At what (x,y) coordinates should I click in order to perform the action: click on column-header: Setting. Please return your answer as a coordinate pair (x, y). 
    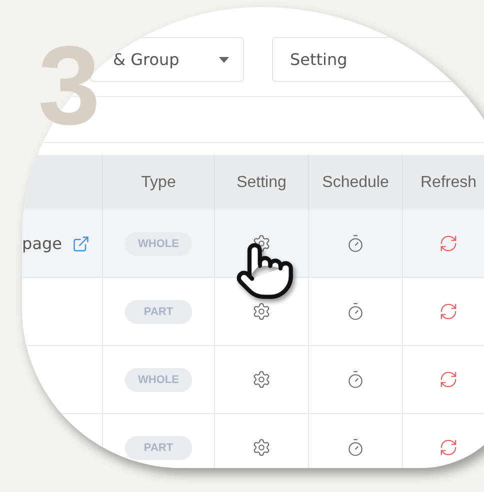
    Looking at the image, I should click on (262, 182).